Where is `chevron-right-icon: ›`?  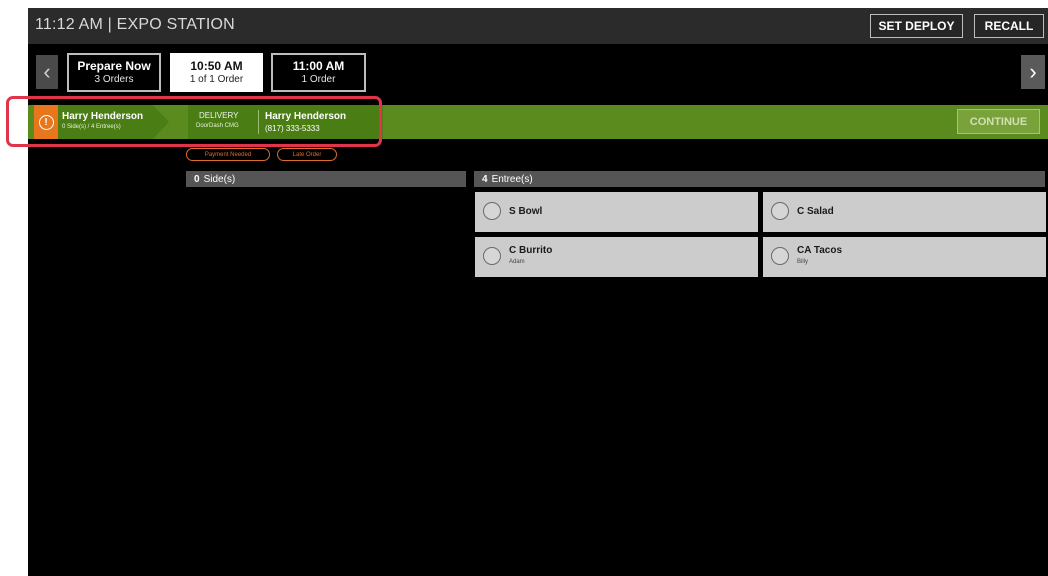
chevron-right-icon: › is located at coordinates (1033, 71).